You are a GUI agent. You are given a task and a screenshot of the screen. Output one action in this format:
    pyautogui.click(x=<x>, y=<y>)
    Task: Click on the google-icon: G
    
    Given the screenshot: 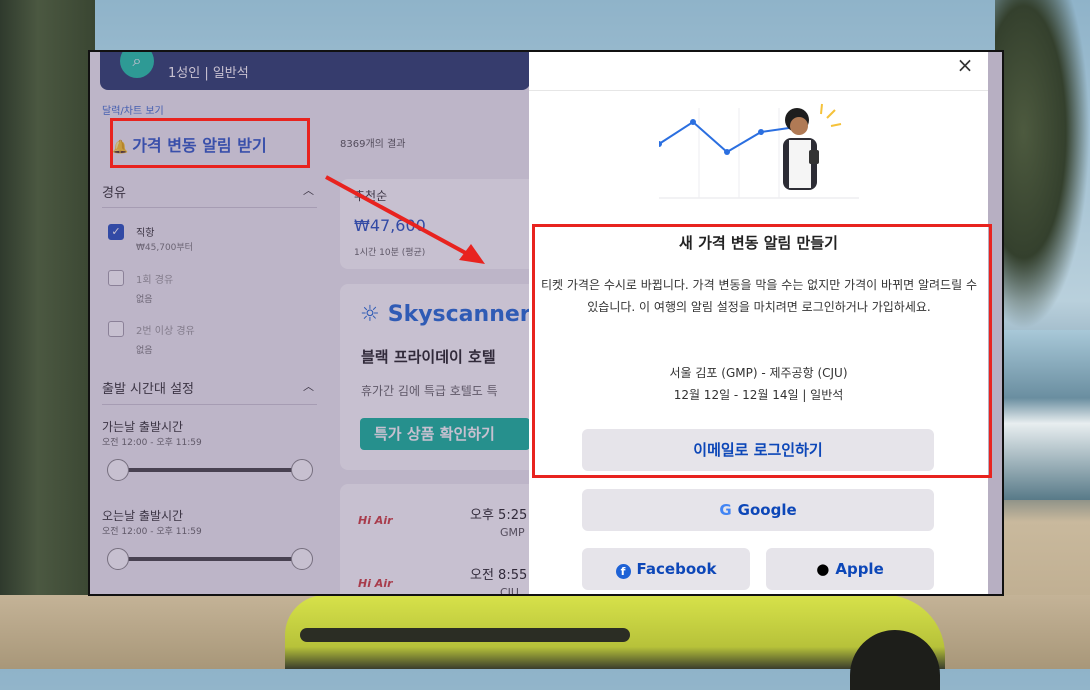 What is the action you would take?
    pyautogui.click(x=725, y=510)
    